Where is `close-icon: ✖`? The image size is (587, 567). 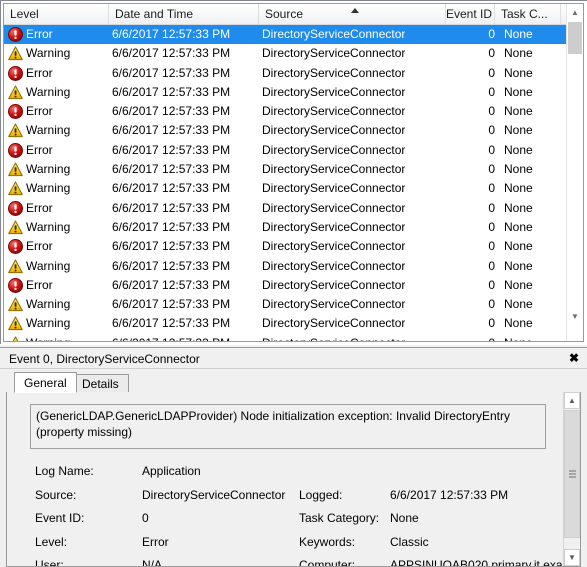
close-icon: ✖ is located at coordinates (574, 358).